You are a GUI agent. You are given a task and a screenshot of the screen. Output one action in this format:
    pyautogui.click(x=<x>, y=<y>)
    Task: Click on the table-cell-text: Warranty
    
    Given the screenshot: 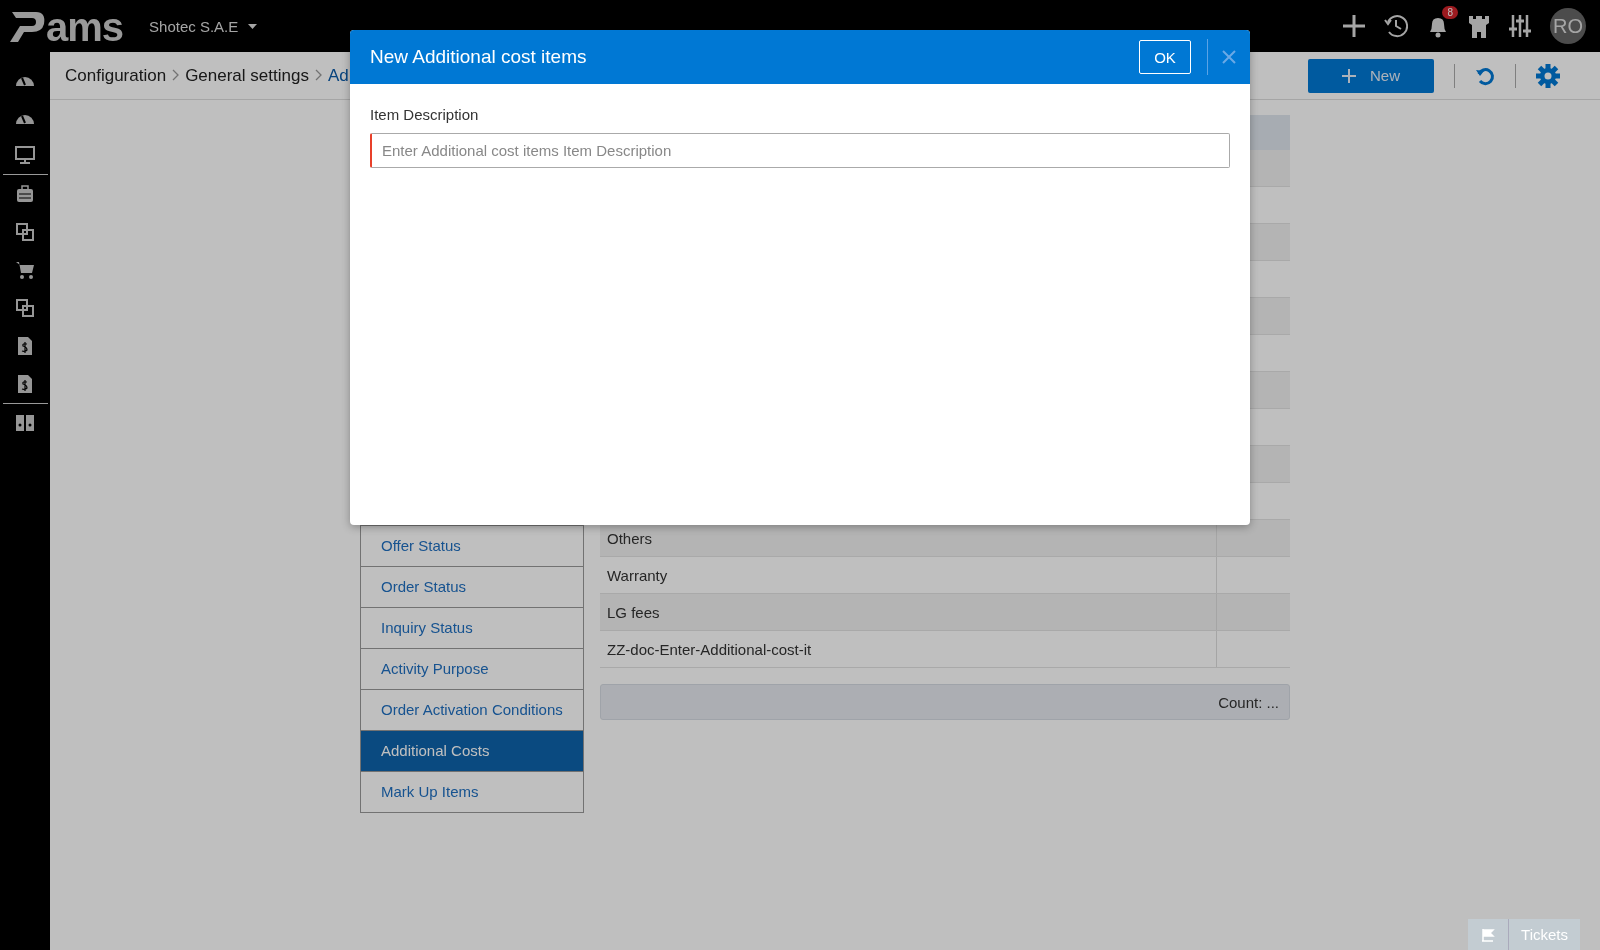 What is the action you would take?
    pyautogui.click(x=637, y=575)
    